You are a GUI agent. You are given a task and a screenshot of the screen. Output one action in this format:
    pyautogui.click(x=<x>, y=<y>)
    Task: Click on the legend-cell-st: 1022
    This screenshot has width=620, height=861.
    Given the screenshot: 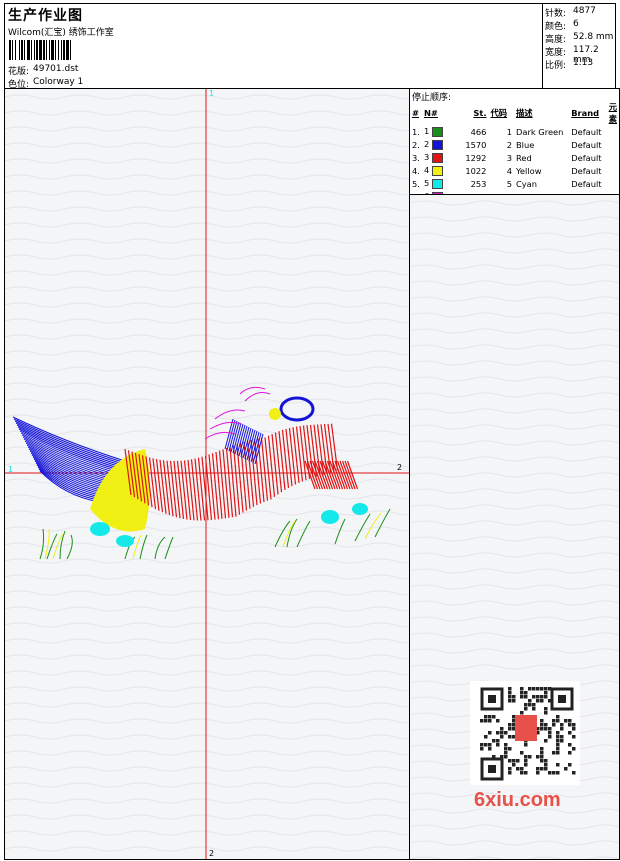 What is the action you would take?
    pyautogui.click(x=476, y=170)
    